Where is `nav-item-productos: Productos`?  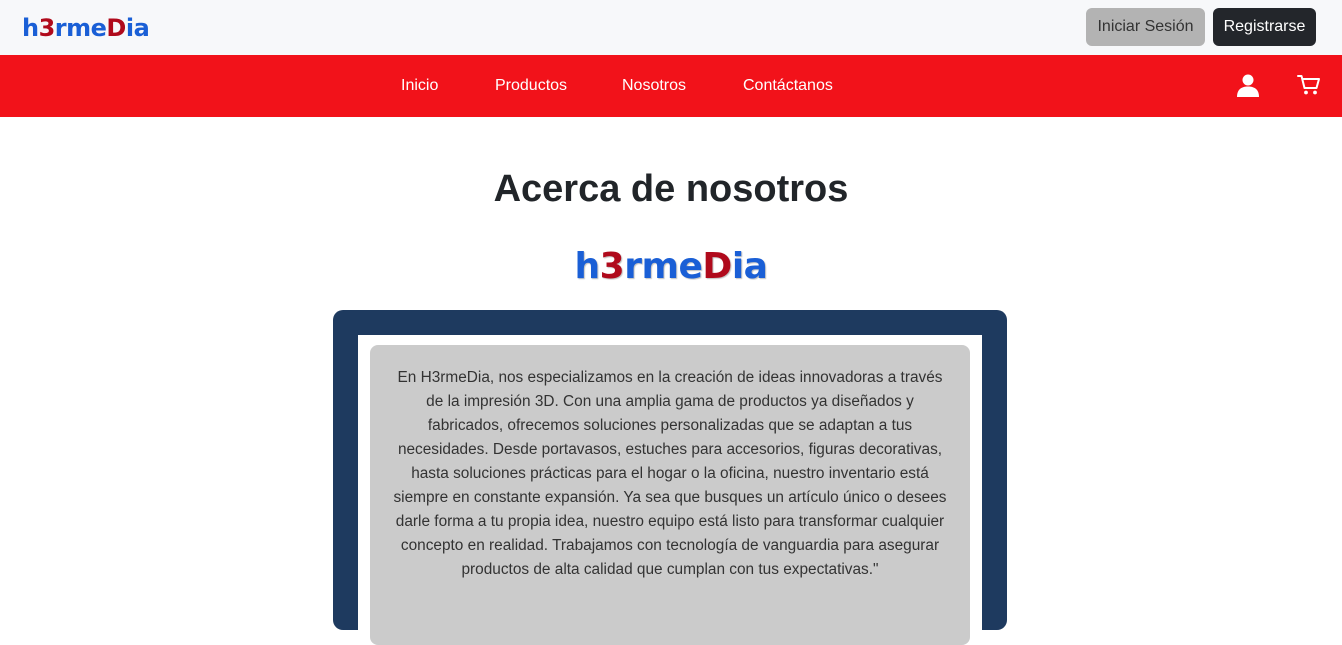 nav-item-productos: Productos is located at coordinates (531, 86).